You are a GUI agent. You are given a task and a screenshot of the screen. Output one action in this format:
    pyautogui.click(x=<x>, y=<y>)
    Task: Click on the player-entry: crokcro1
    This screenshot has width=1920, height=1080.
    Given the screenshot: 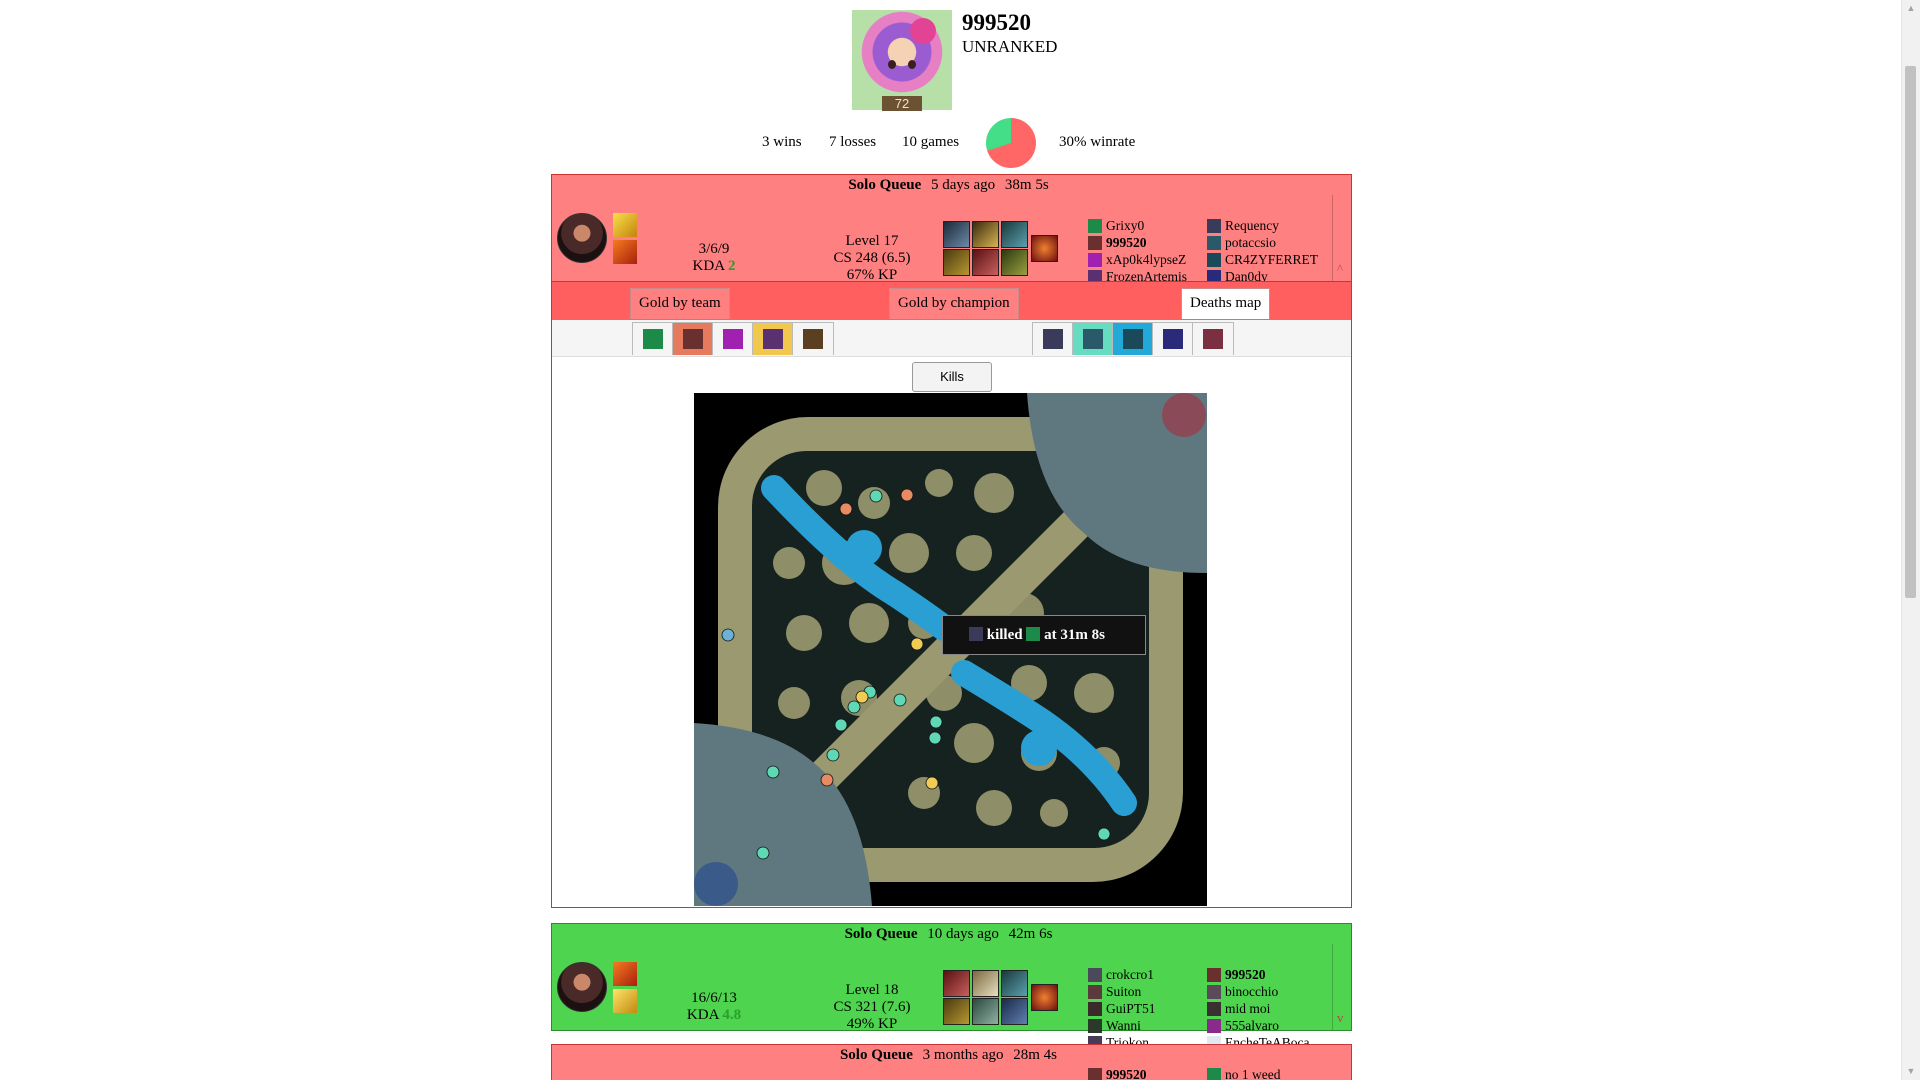 What is the action you would take?
    pyautogui.click(x=1122, y=974)
    